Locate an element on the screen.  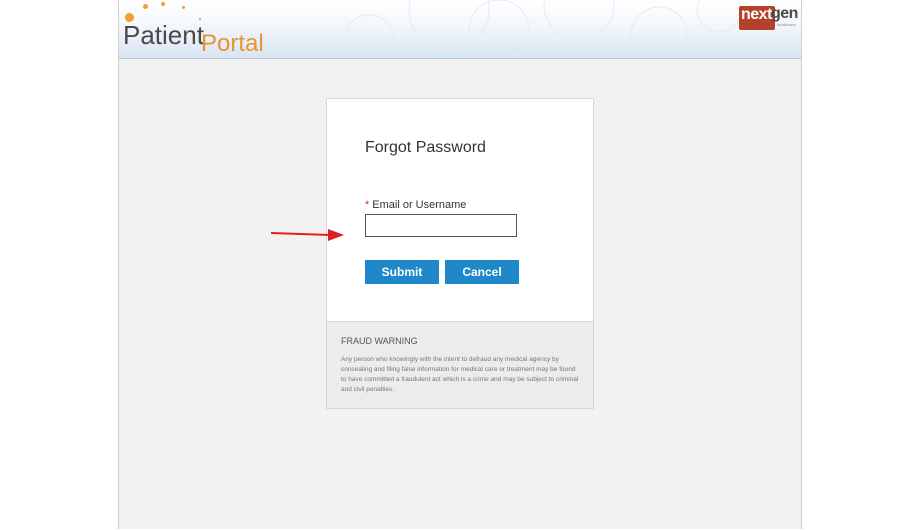
fraud-warning-title: FRAUD WARNING is located at coordinates (379, 341).